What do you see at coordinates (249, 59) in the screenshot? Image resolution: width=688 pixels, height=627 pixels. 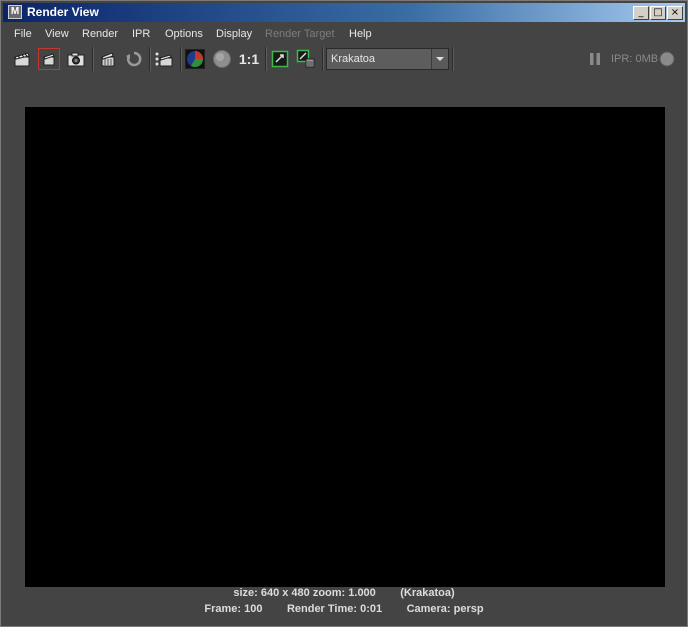 I see `zoom-ratio-button: 1:1` at bounding box center [249, 59].